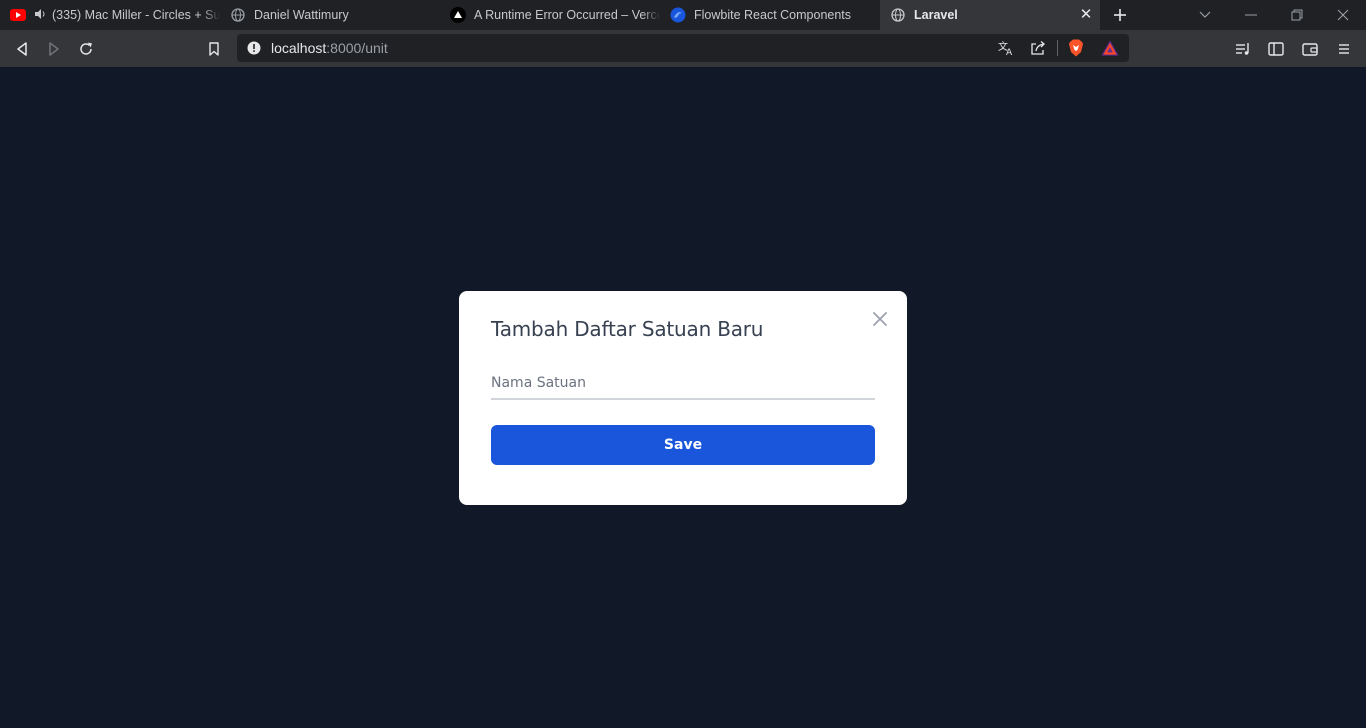  Describe the element at coordinates (1243, 49) in the screenshot. I see `media-queue-button` at that location.